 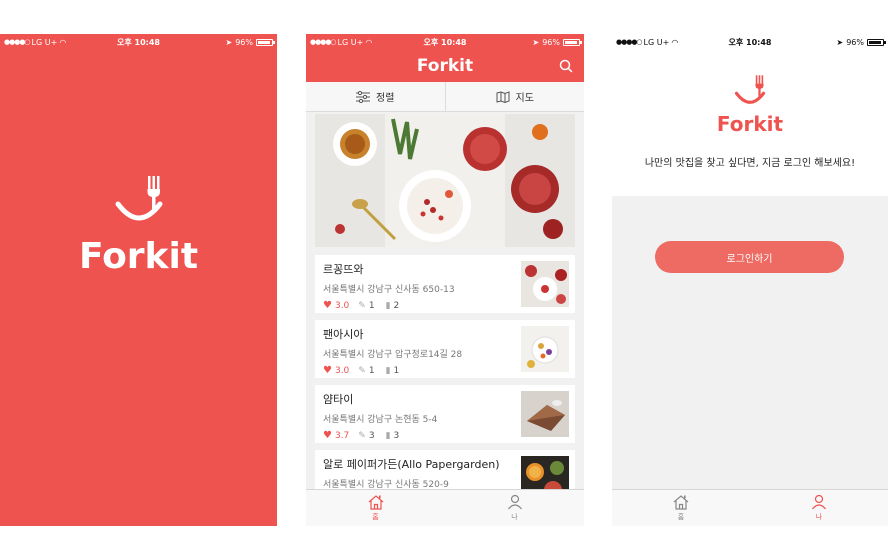 I want to click on review-count: 3, so click(x=371, y=435).